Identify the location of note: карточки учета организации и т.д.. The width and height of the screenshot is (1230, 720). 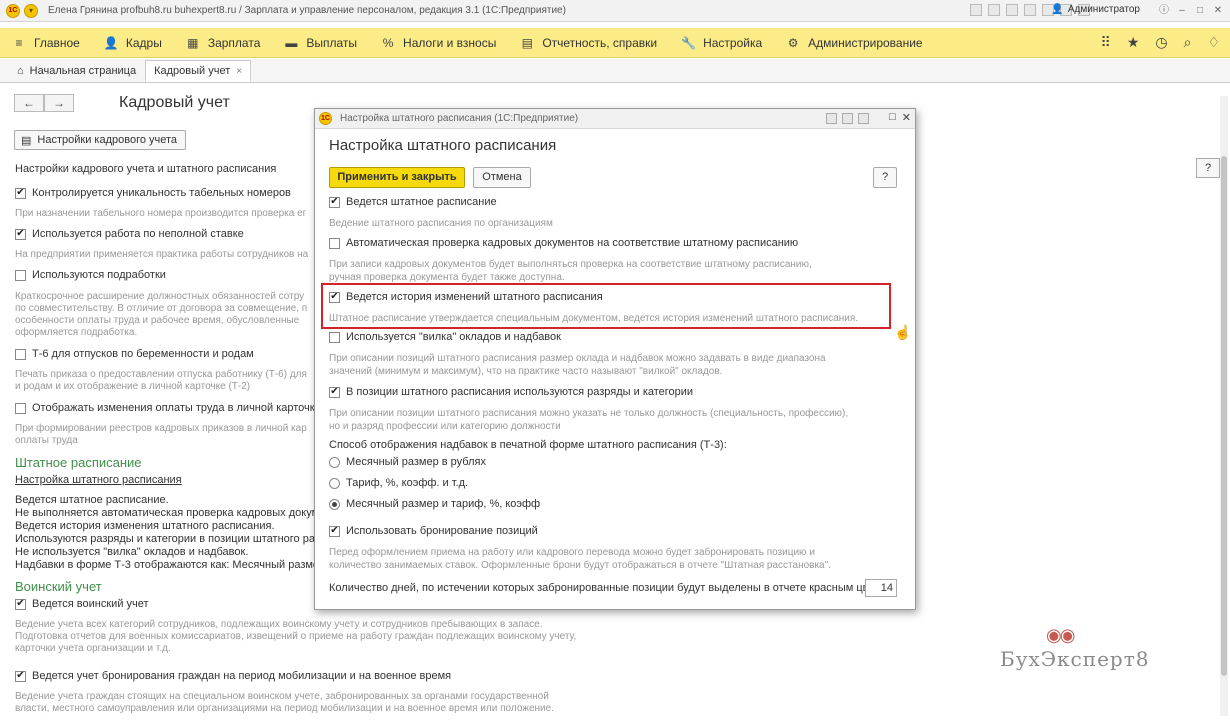
(93, 648).